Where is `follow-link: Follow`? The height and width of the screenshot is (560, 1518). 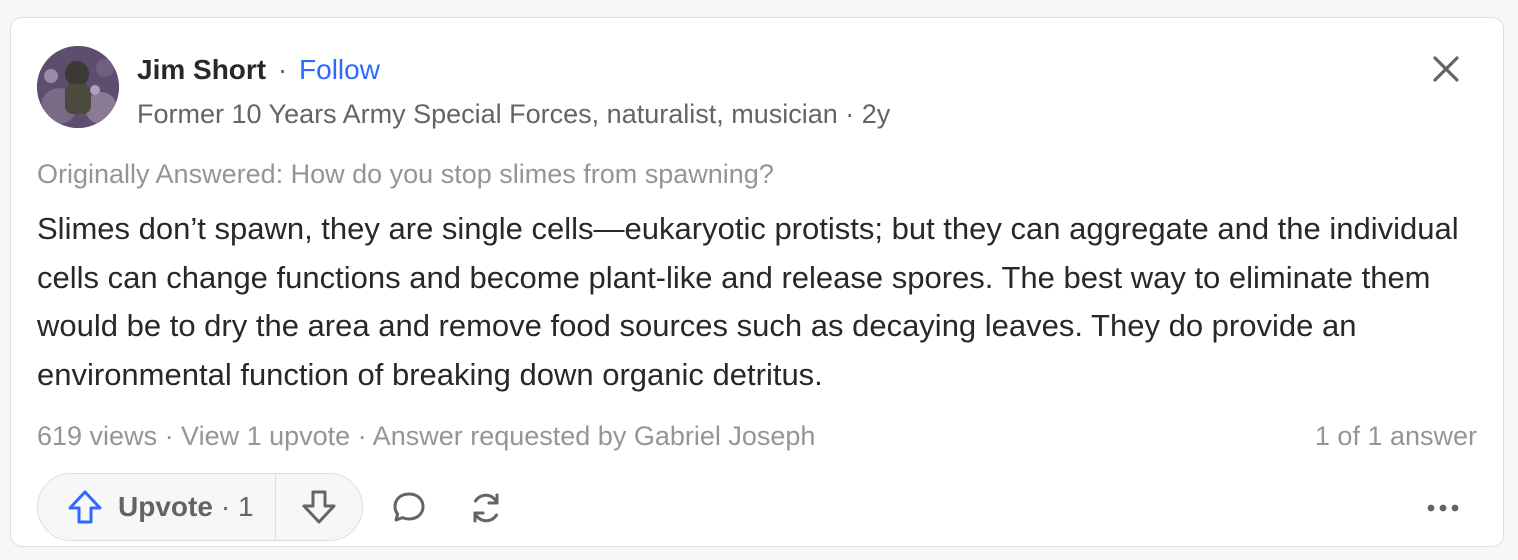
follow-link: Follow is located at coordinates (339, 69).